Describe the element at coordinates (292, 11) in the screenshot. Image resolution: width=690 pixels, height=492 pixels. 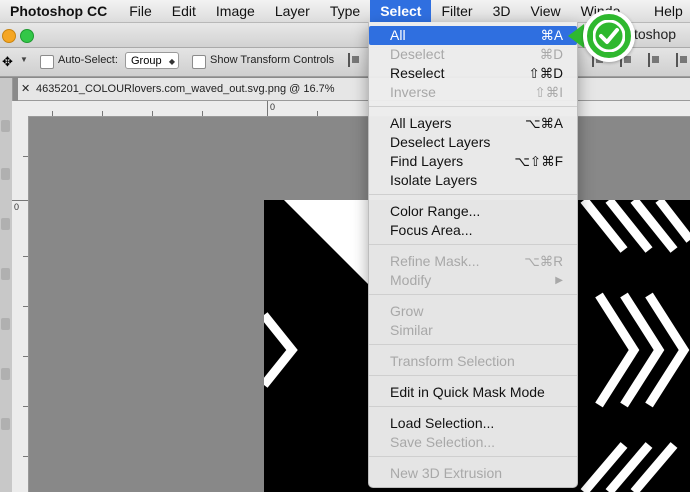
I see `menu-layer: Layer` at that location.